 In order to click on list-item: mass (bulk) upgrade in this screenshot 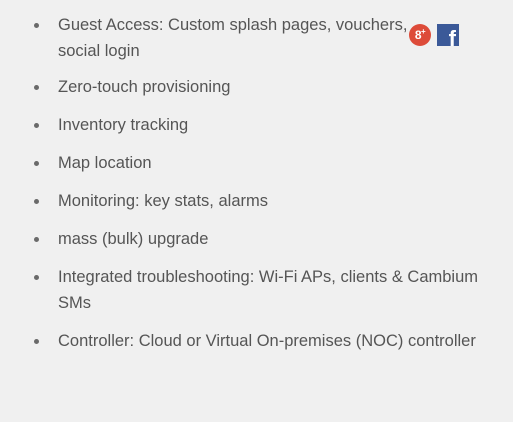, I will do `click(269, 239)`.